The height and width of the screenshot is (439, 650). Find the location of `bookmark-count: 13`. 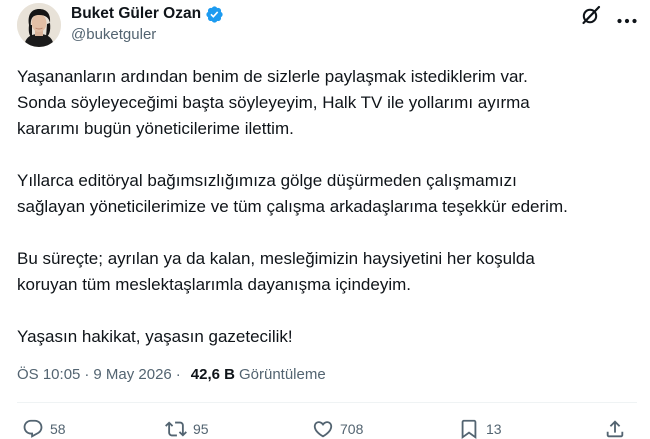

bookmark-count: 13 is located at coordinates (494, 429).